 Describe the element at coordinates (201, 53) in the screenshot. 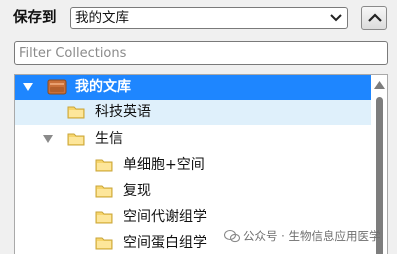

I see `filter-collections-input` at that location.